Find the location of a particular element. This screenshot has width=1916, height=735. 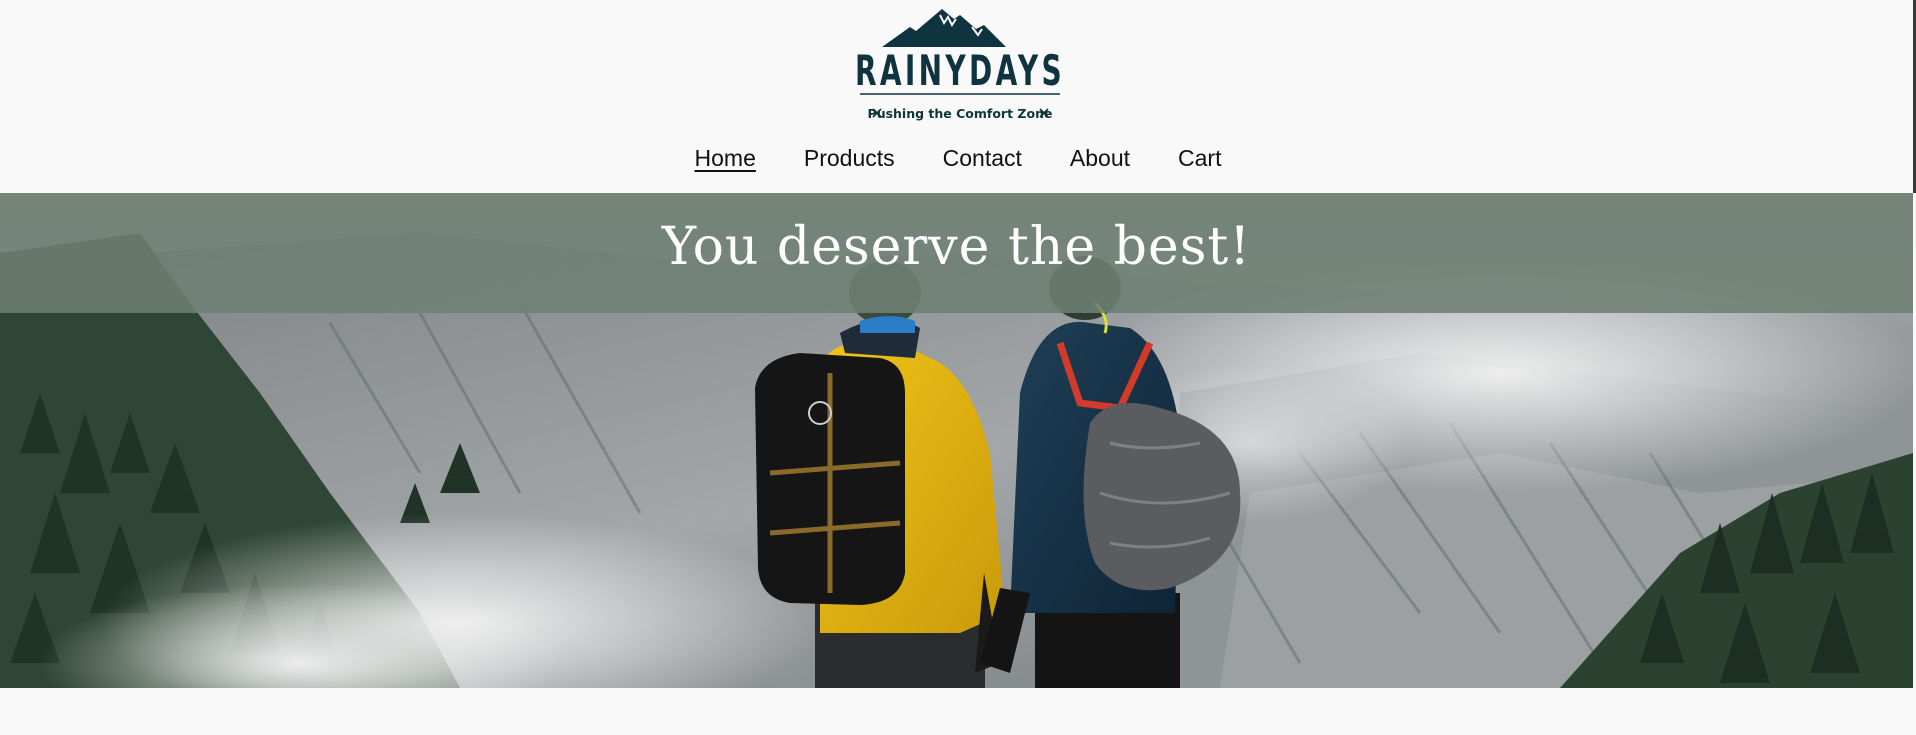

nav-link-home: Home is located at coordinates (725, 158).